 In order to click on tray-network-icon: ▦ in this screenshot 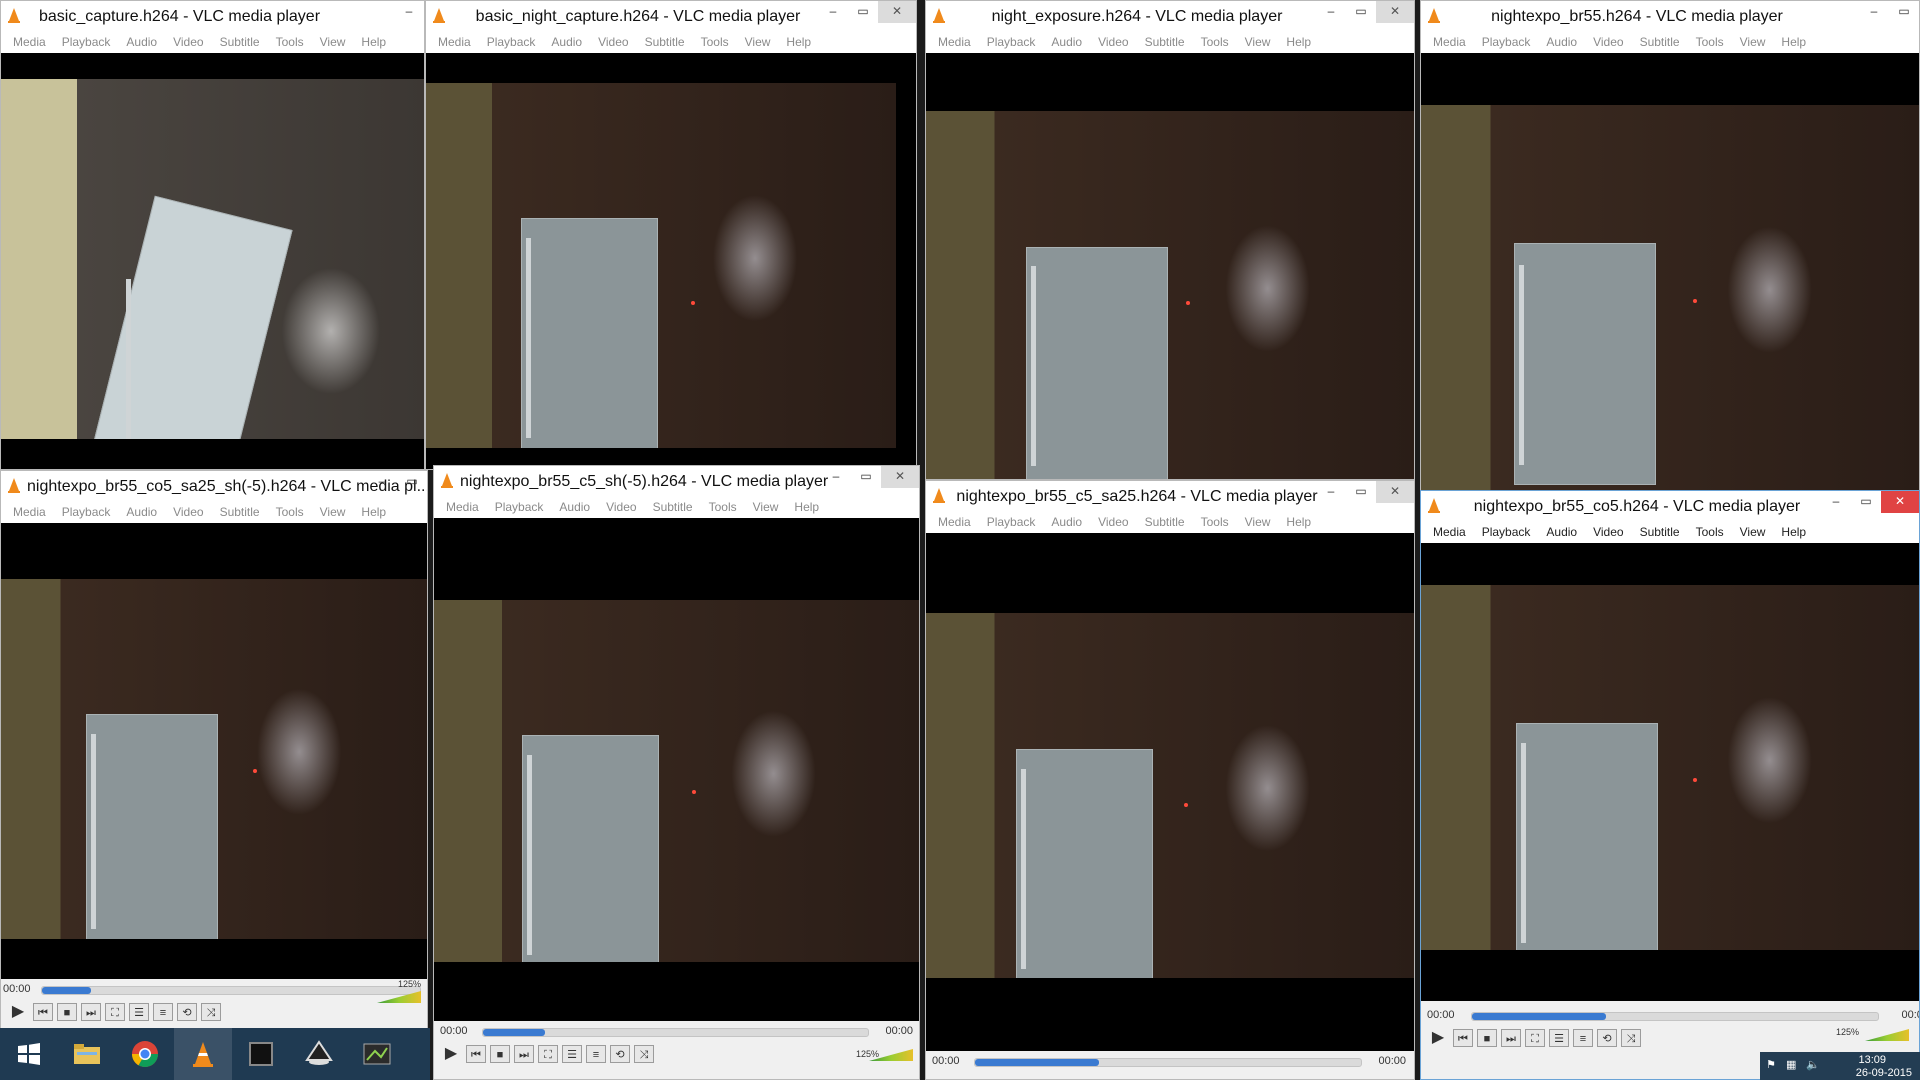, I will do `click(1791, 1064)`.